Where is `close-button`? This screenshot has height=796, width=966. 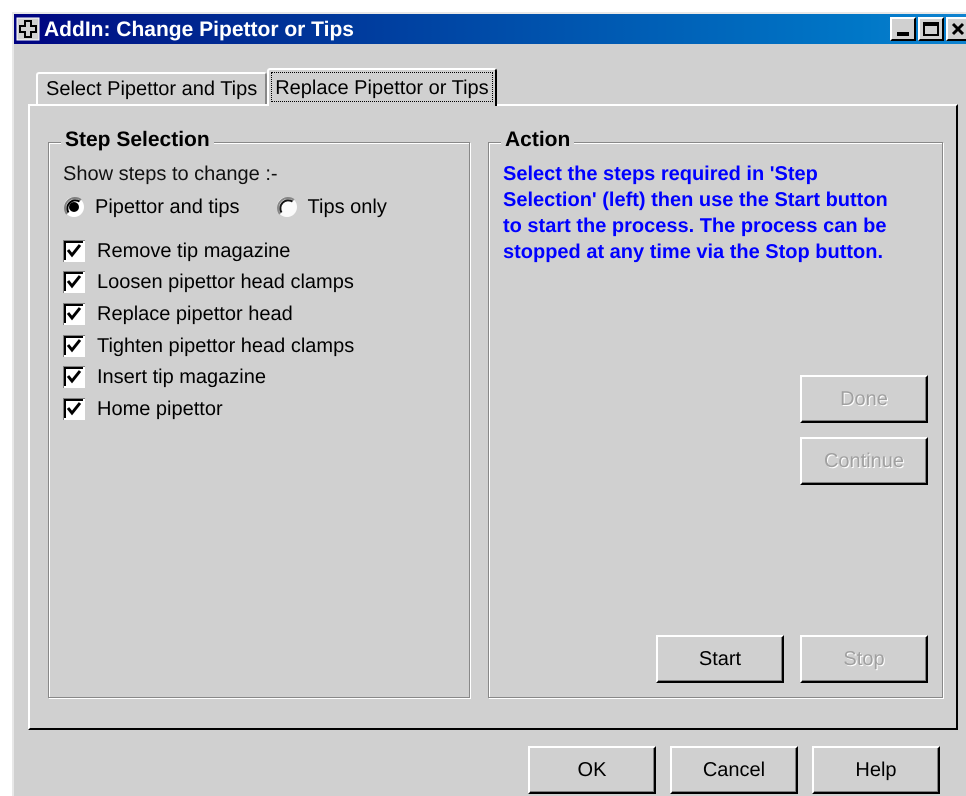
close-button is located at coordinates (956, 29).